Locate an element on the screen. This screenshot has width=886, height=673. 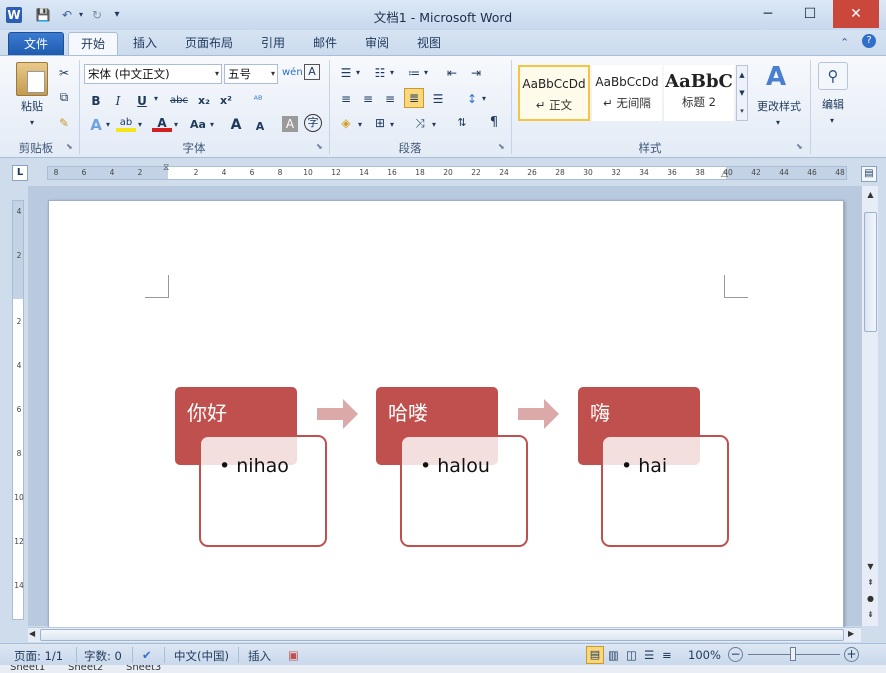
borders-icon: ⊞ is located at coordinates (380, 123).